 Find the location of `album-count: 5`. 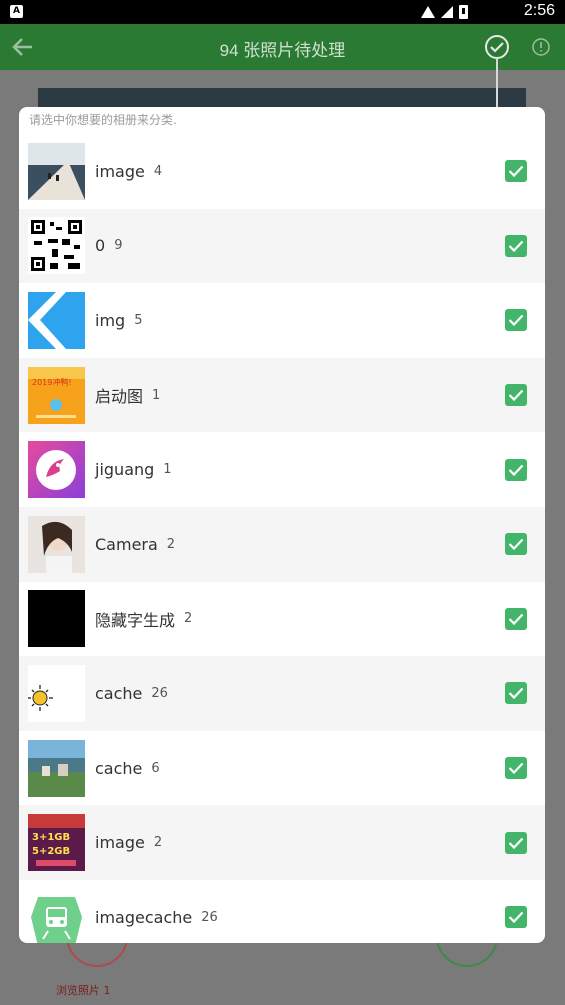

album-count: 5 is located at coordinates (138, 320).